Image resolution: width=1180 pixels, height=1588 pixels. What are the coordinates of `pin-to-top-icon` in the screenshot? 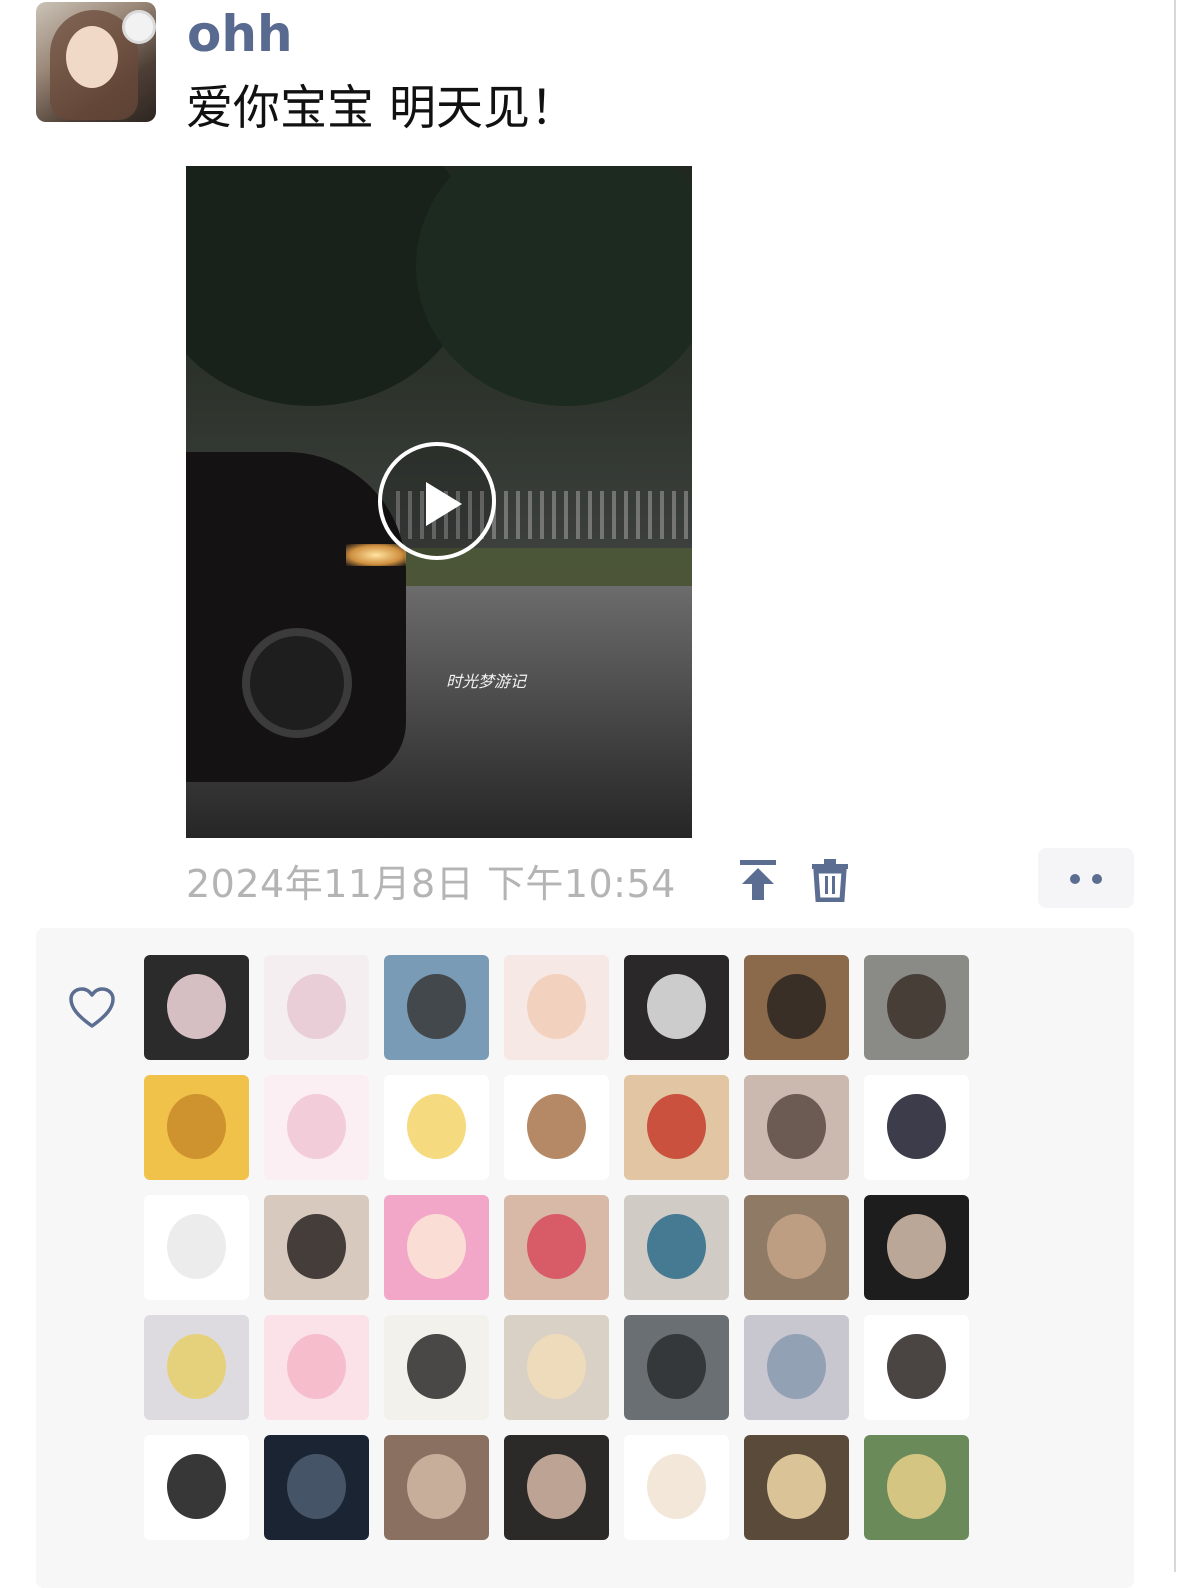 It's located at (758, 880).